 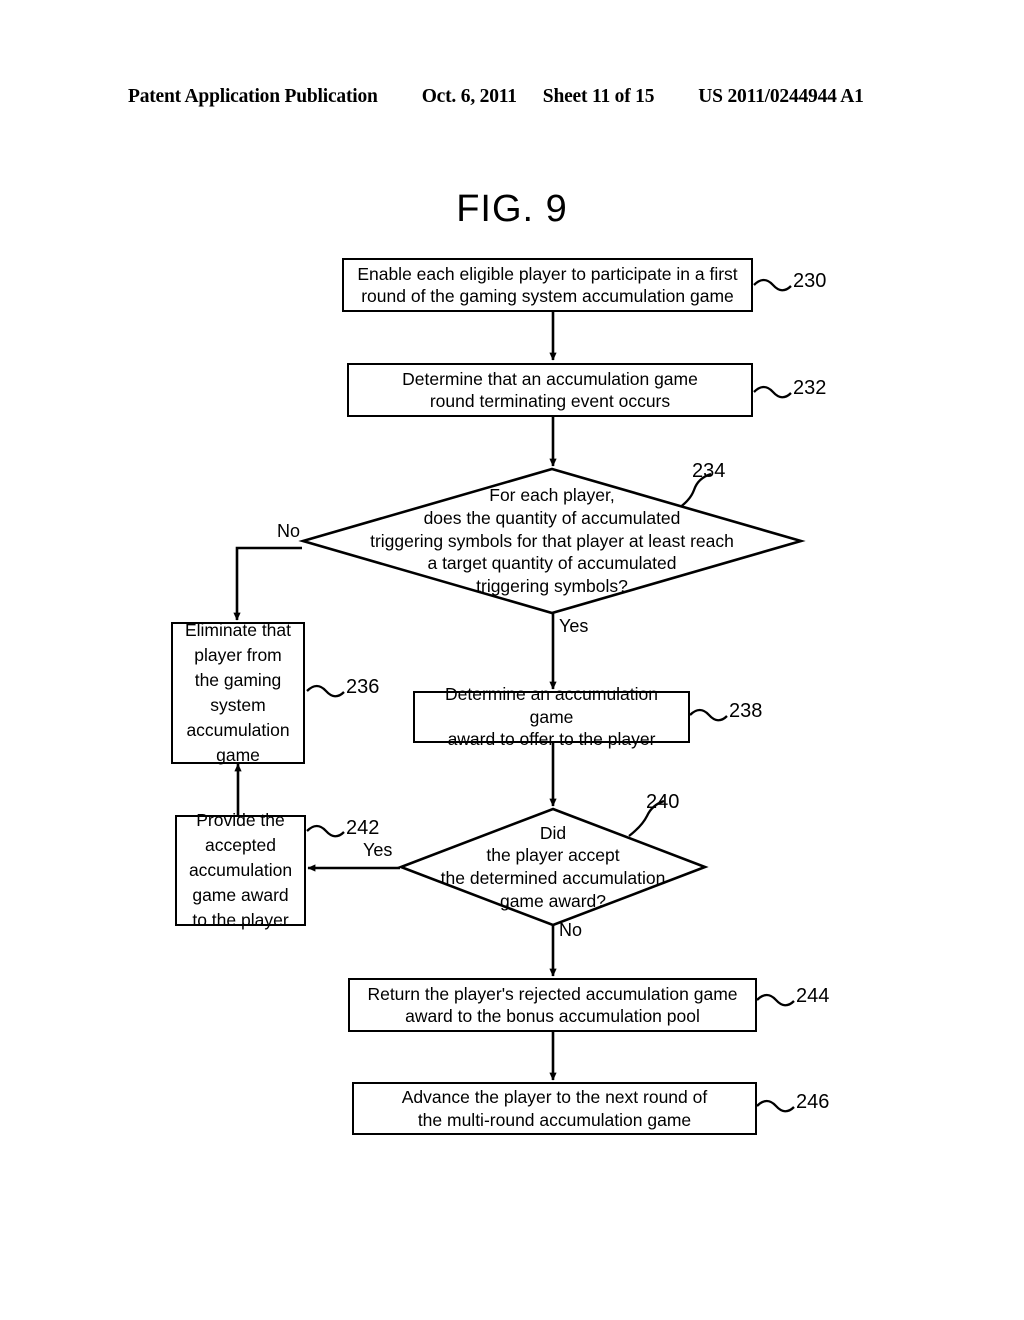 What do you see at coordinates (238, 754) in the screenshot?
I see `node-236-line6: game` at bounding box center [238, 754].